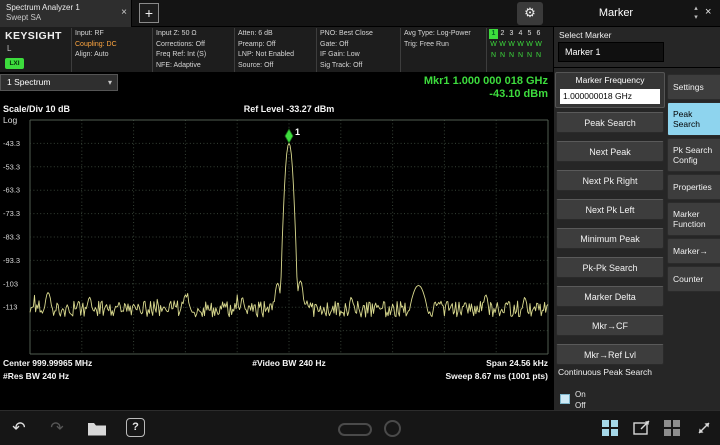 The width and height of the screenshot is (720, 445). I want to click on folder-button, so click(97, 428).